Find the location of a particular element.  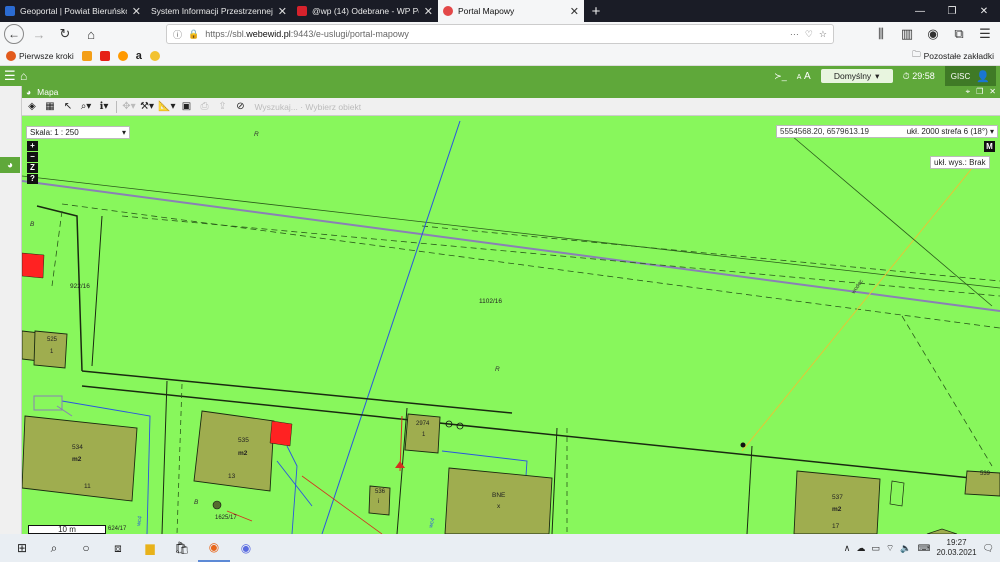

m-badge: M is located at coordinates (989, 146).